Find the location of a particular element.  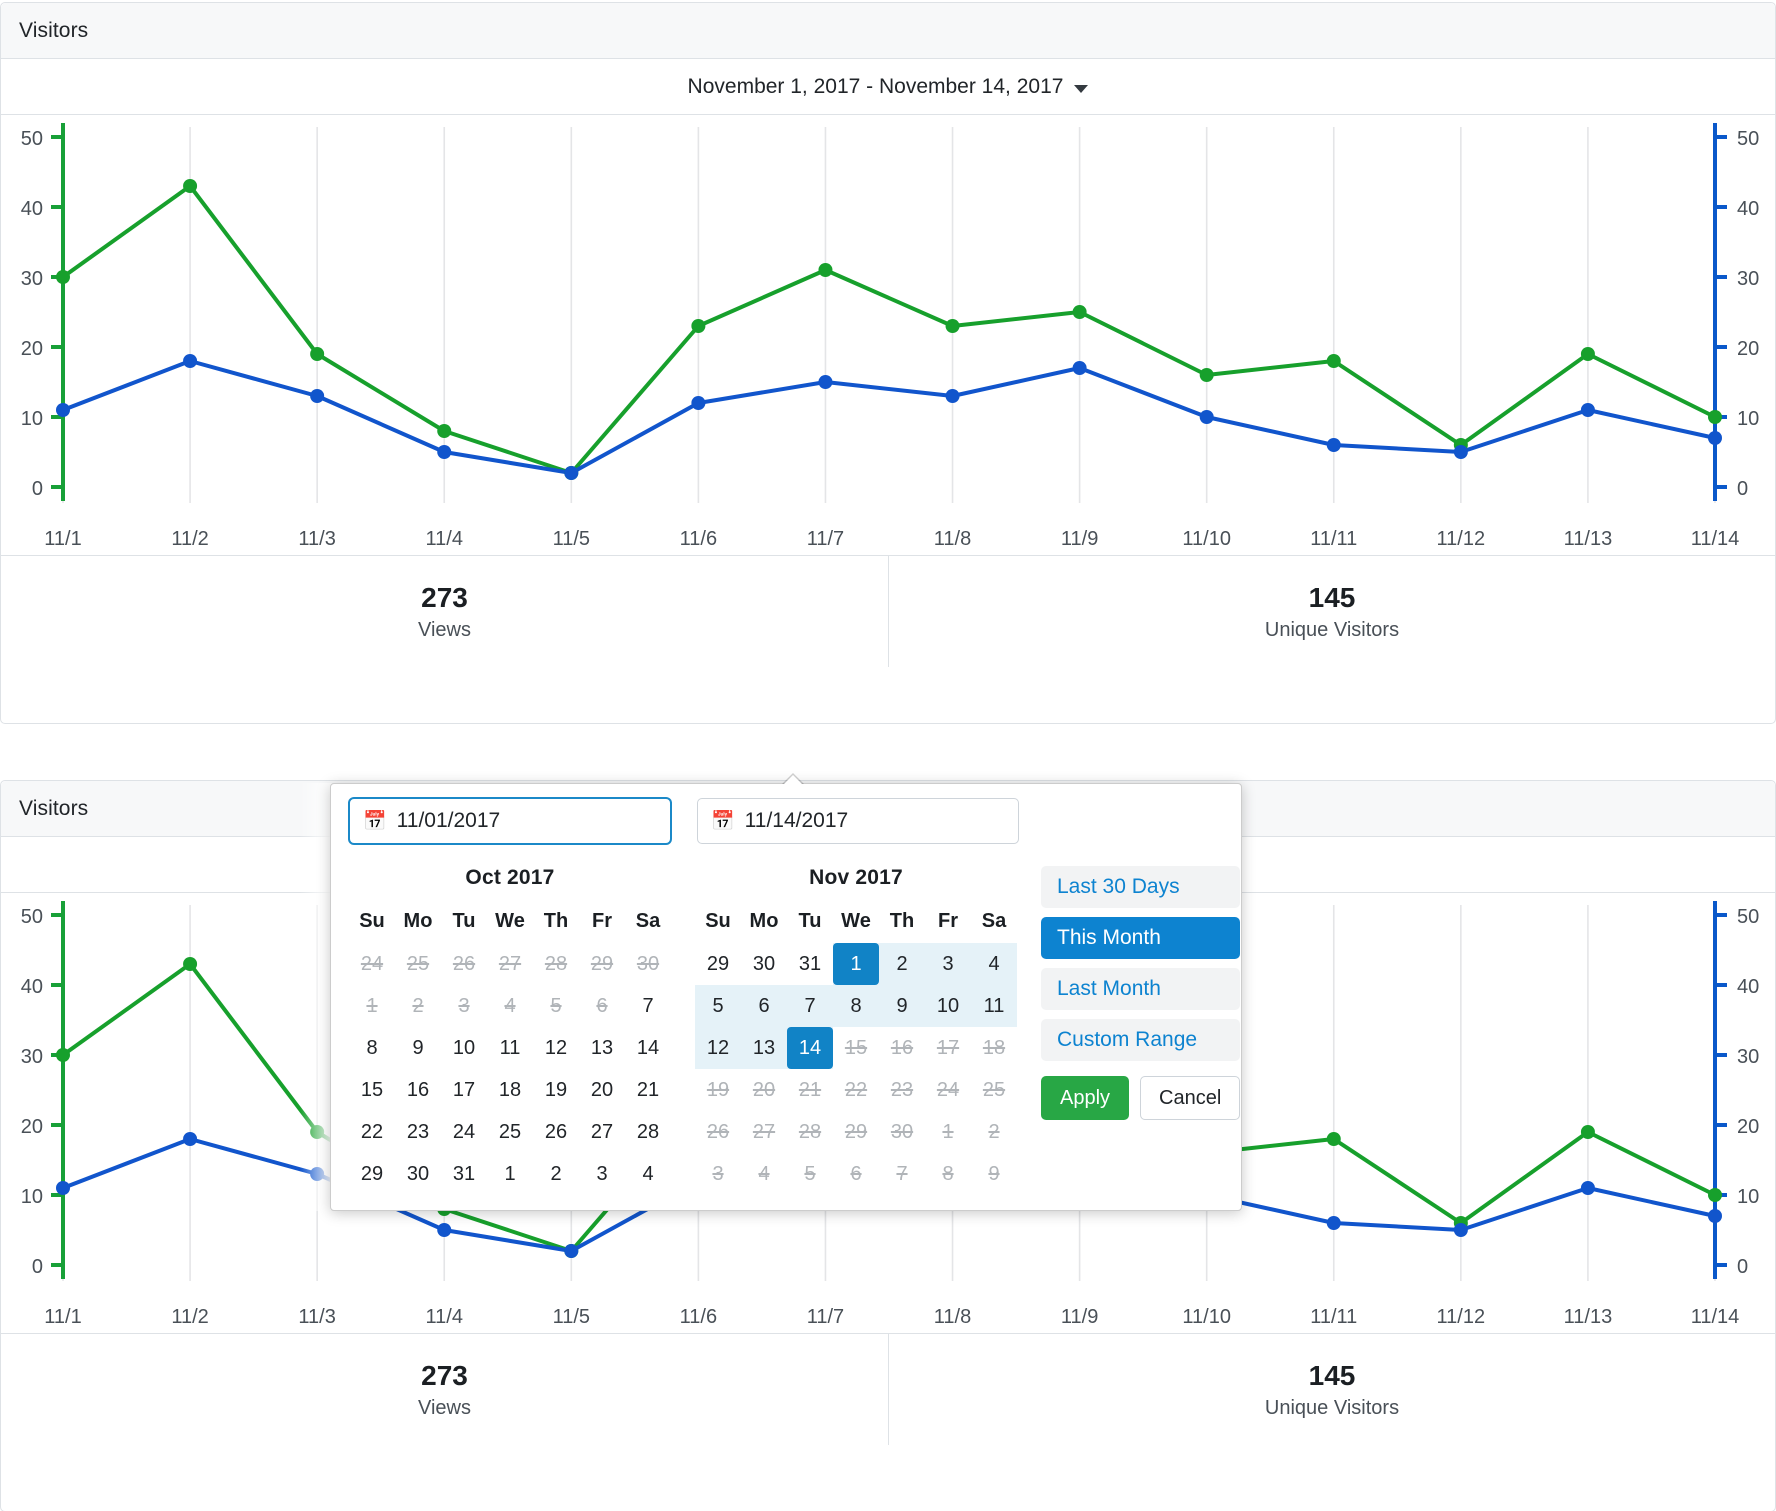

preset-range-last-30-days: Last 30 Days is located at coordinates (1141, 887).